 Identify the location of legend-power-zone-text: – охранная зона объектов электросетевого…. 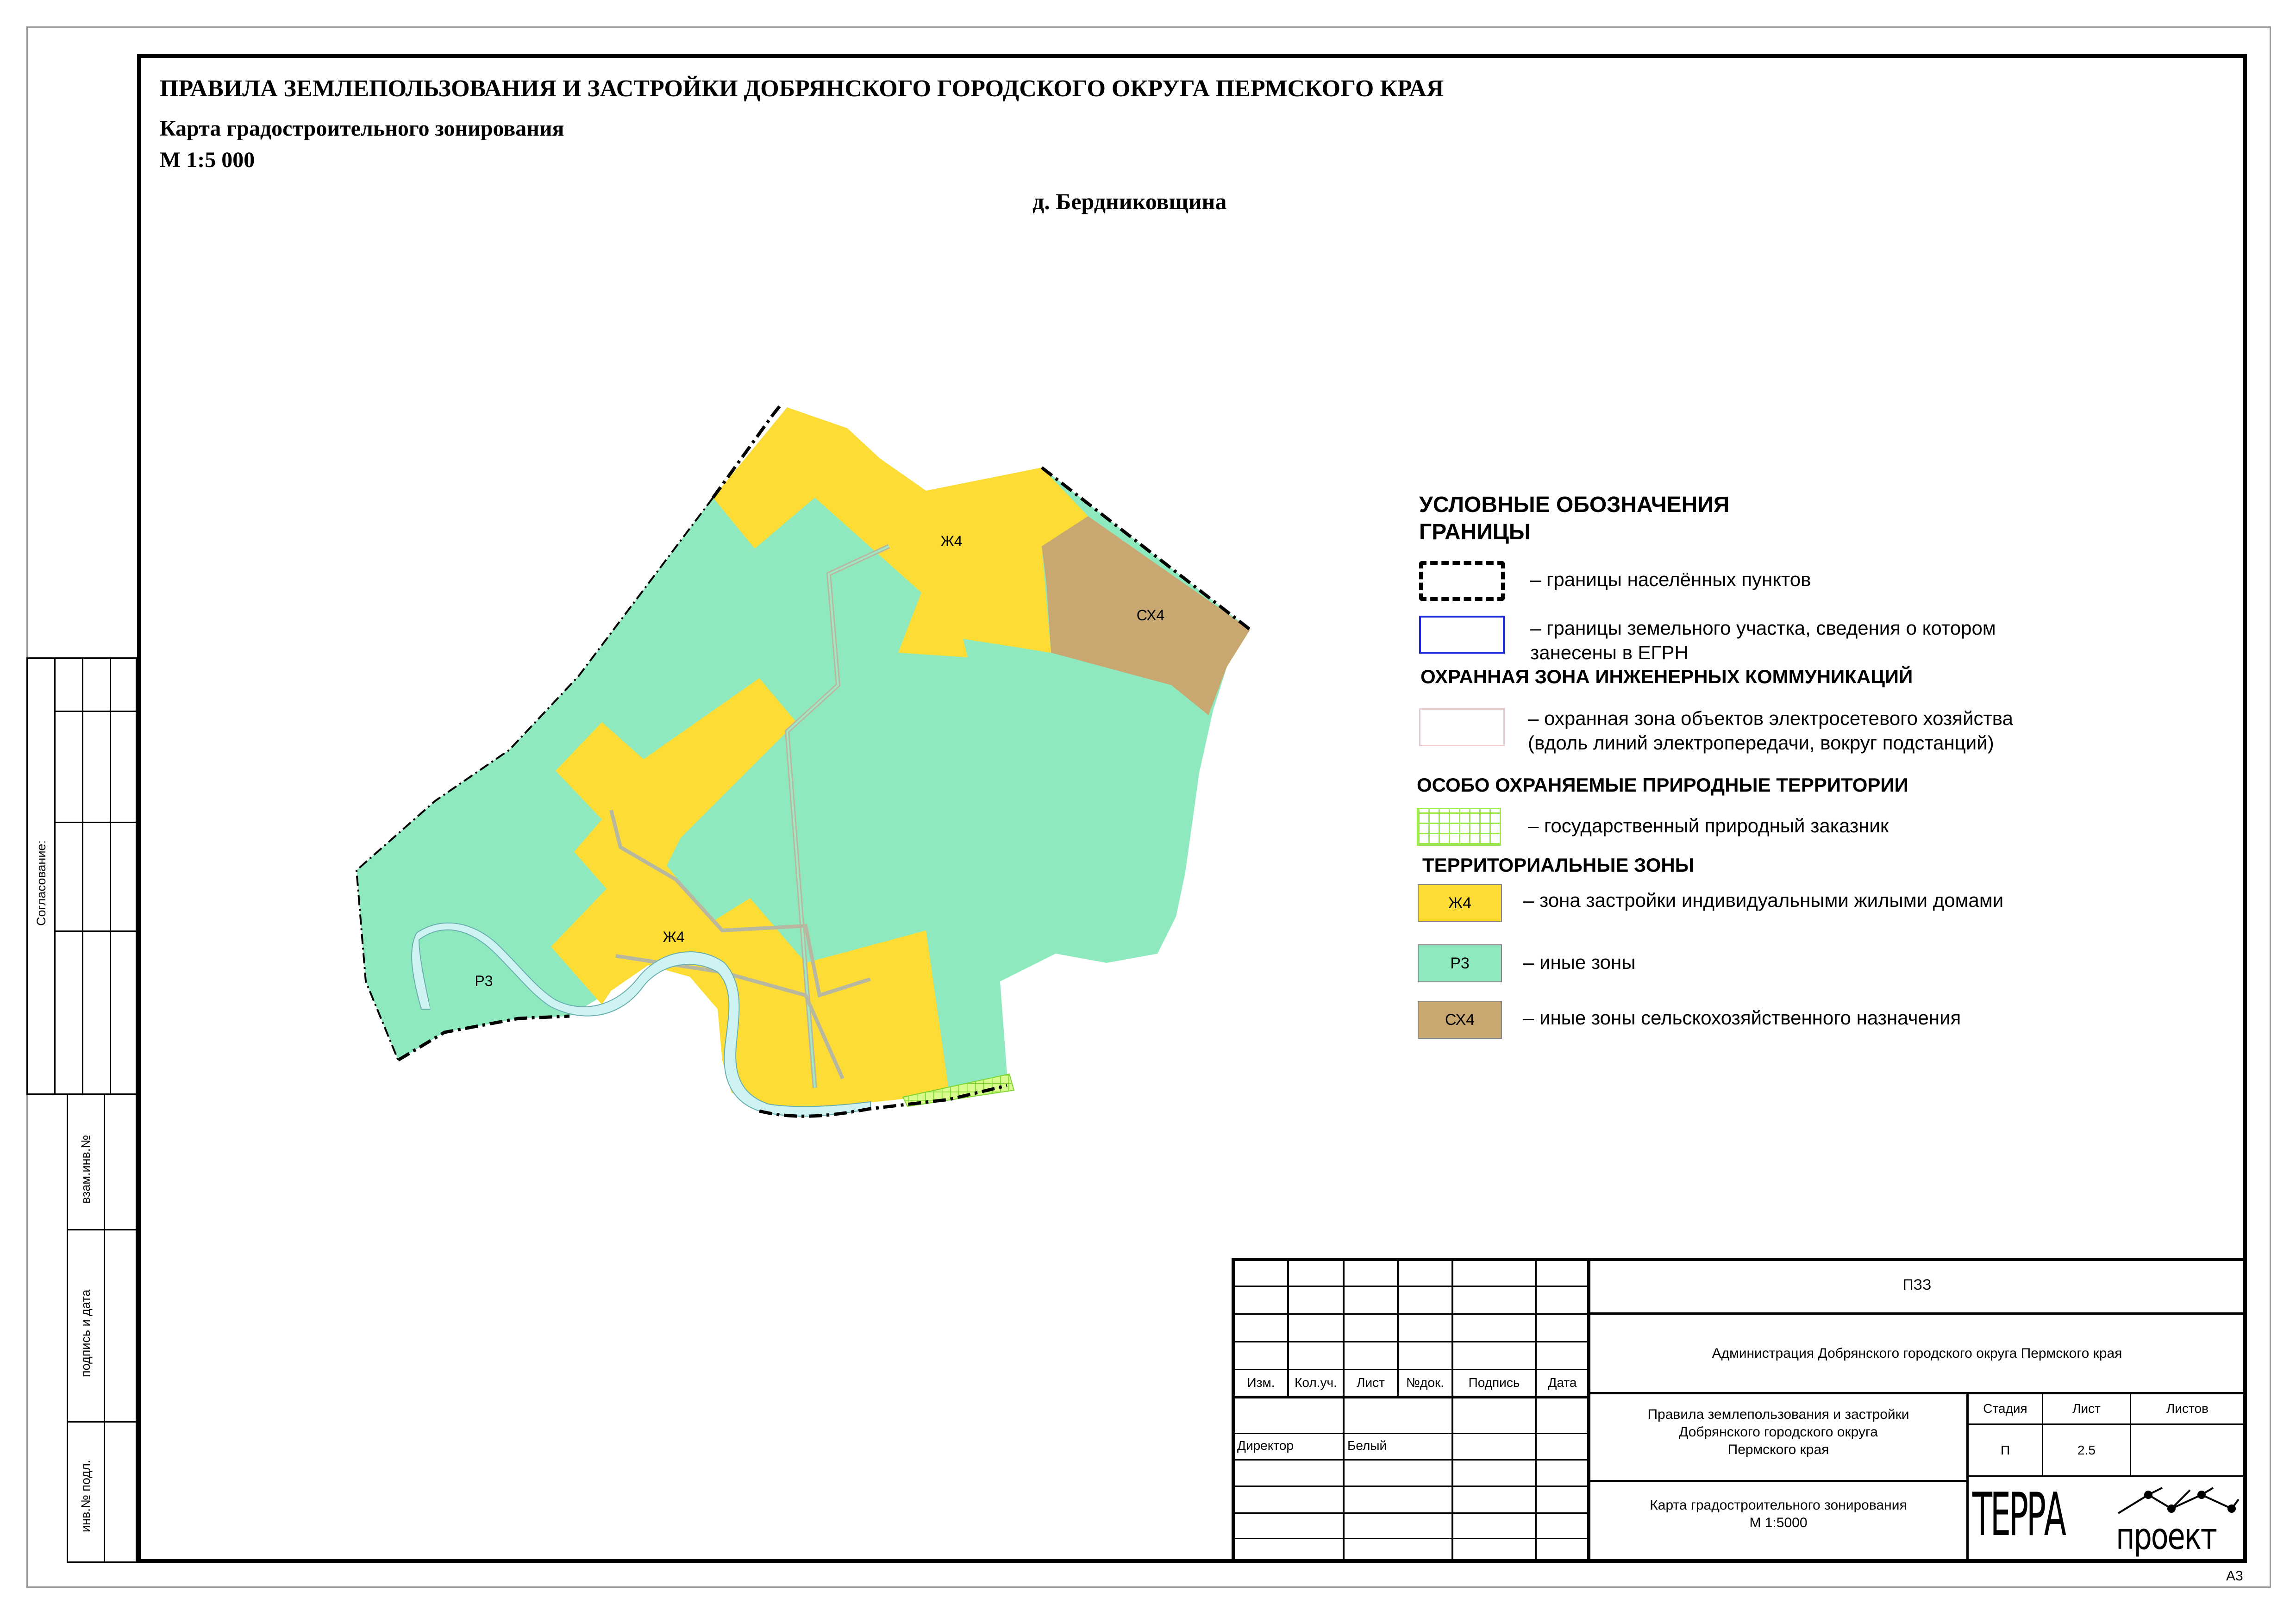
(1770, 718).